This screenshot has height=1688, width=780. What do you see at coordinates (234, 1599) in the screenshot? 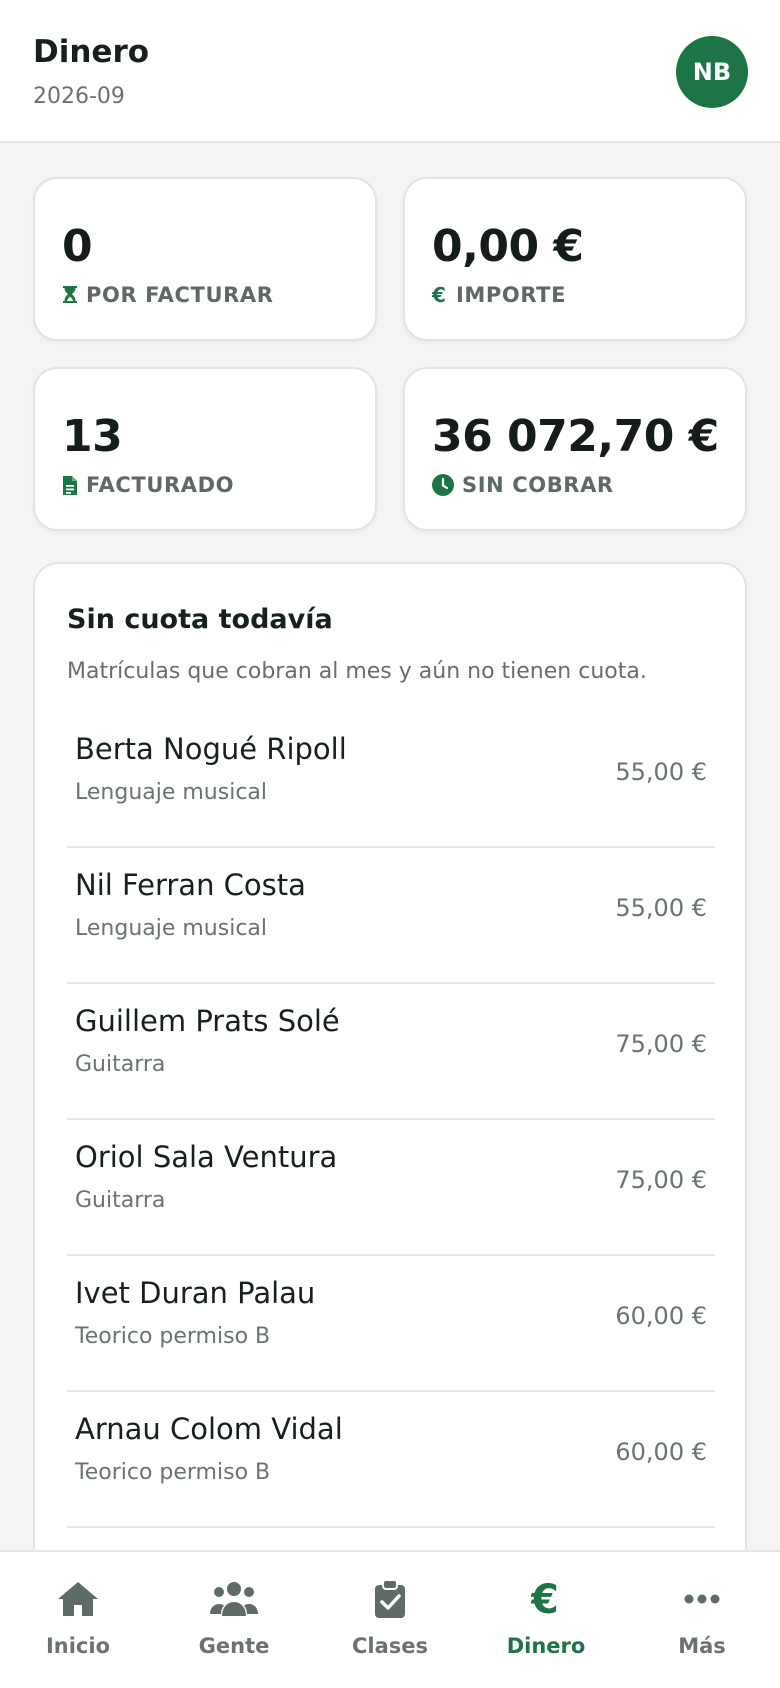
I see `people-icon` at bounding box center [234, 1599].